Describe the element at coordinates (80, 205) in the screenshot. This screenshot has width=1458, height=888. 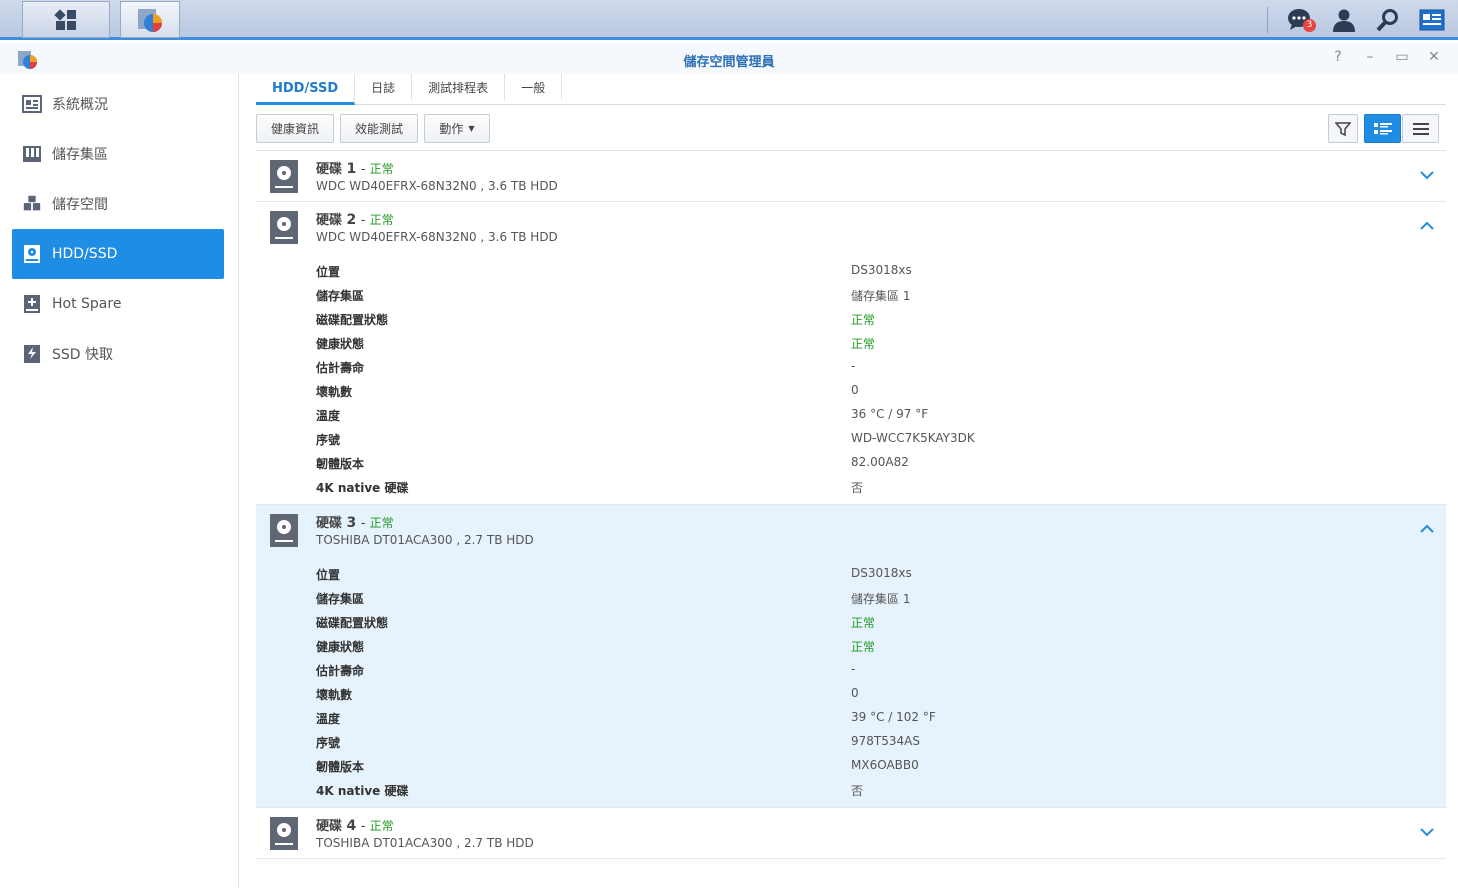
I see `sidebar-item-label: 儲存空間` at that location.